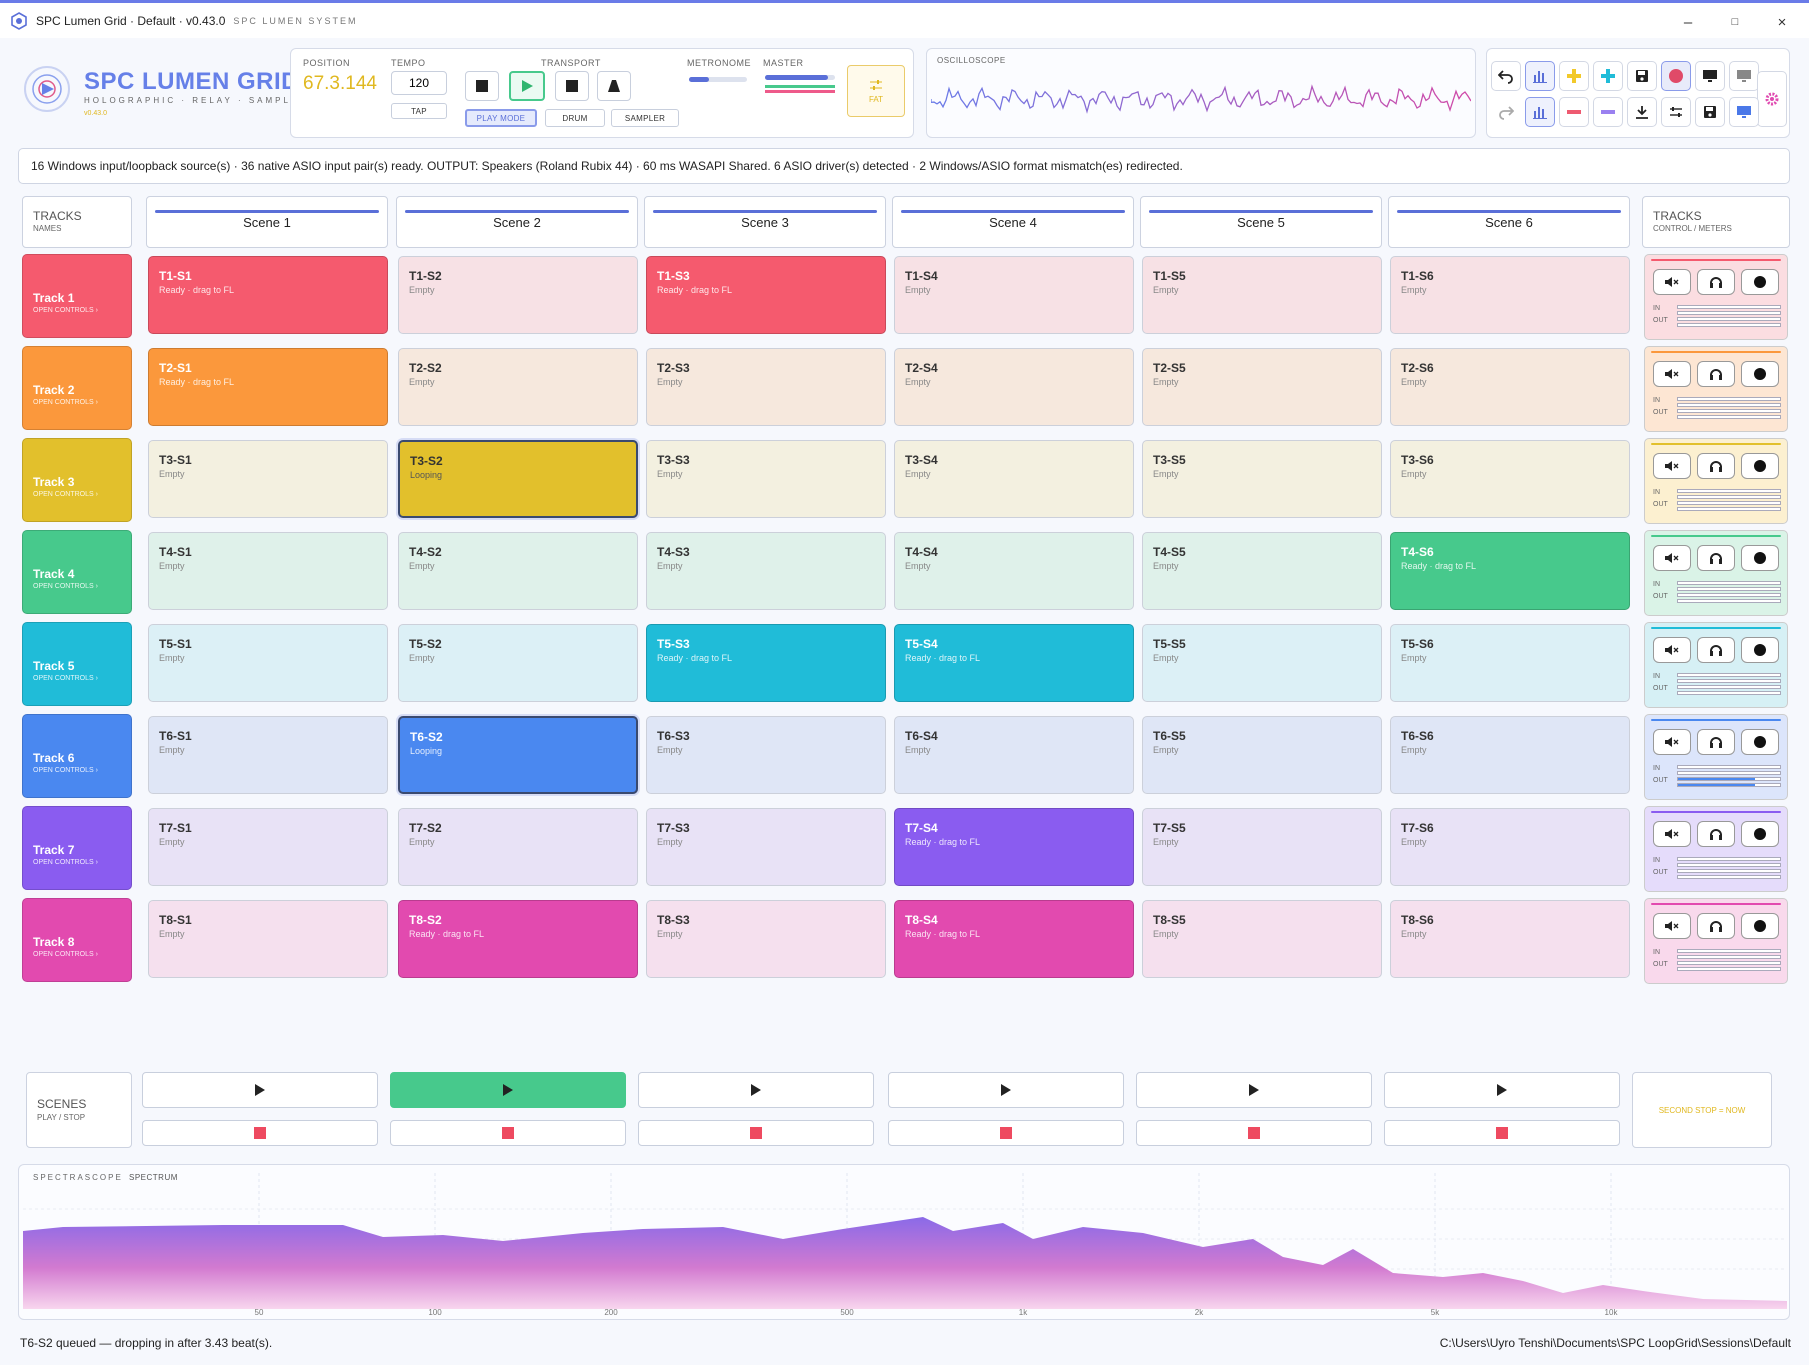 The height and width of the screenshot is (1365, 1809). I want to click on master-volume-slider, so click(800, 77).